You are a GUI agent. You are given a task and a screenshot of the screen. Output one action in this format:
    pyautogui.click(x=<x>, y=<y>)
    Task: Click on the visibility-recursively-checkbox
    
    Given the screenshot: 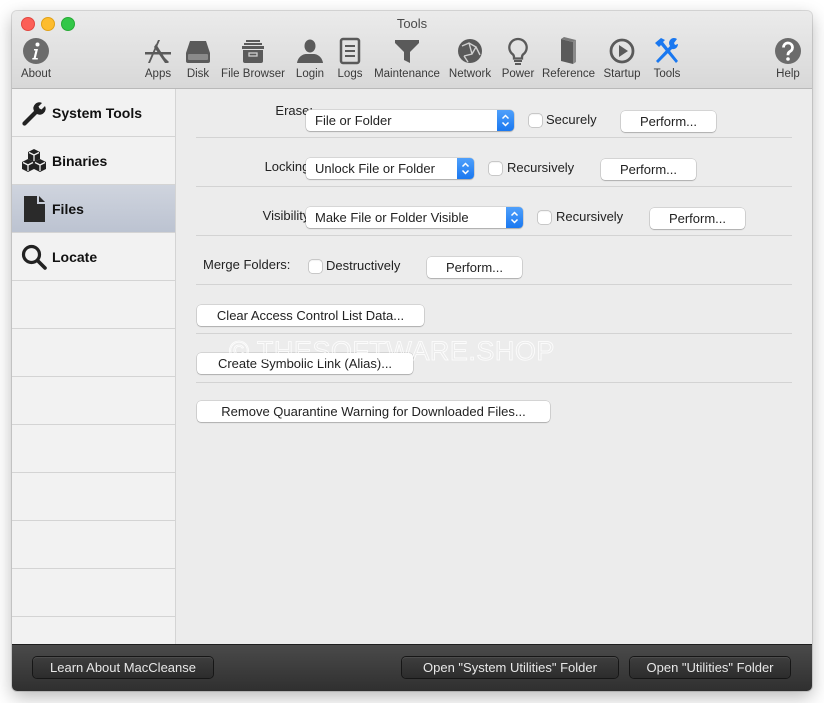 What is the action you would take?
    pyautogui.click(x=544, y=217)
    